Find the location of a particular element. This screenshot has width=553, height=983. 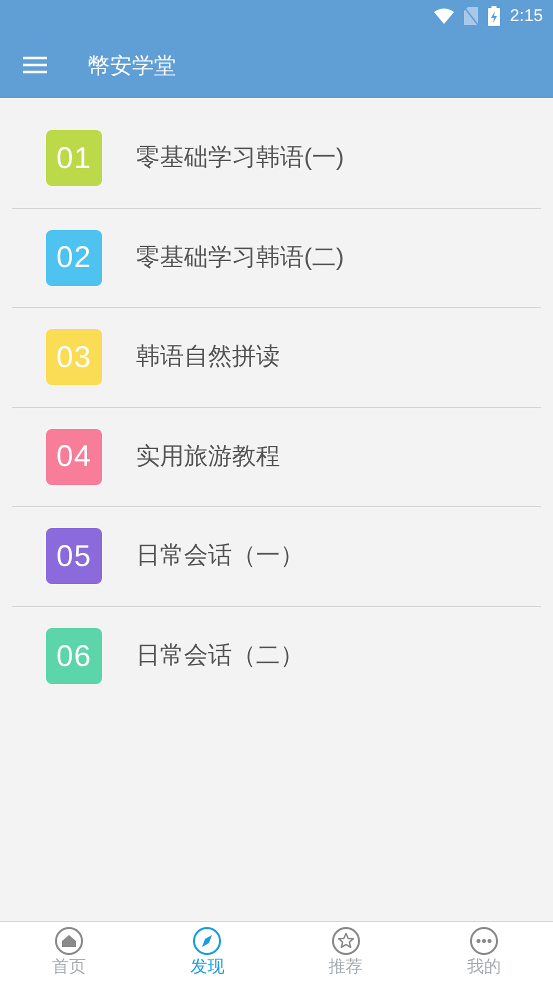

more-icon is located at coordinates (483, 941).